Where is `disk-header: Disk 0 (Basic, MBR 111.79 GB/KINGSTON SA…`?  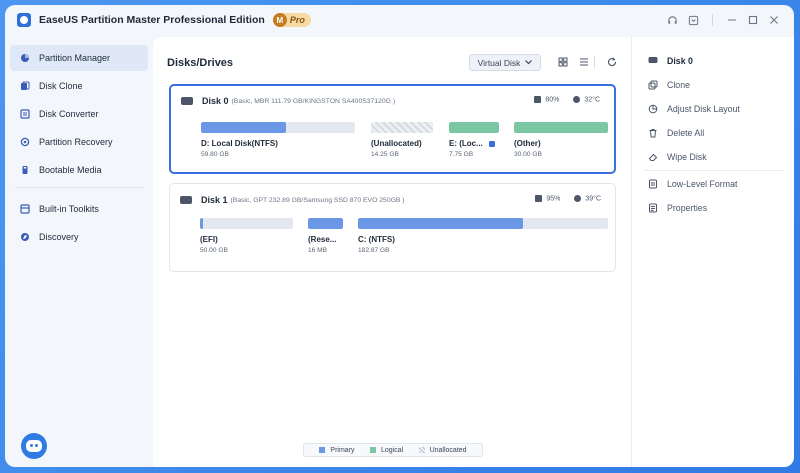 disk-header: Disk 0 (Basic, MBR 111.79 GB/KINGSTON SA… is located at coordinates (288, 101).